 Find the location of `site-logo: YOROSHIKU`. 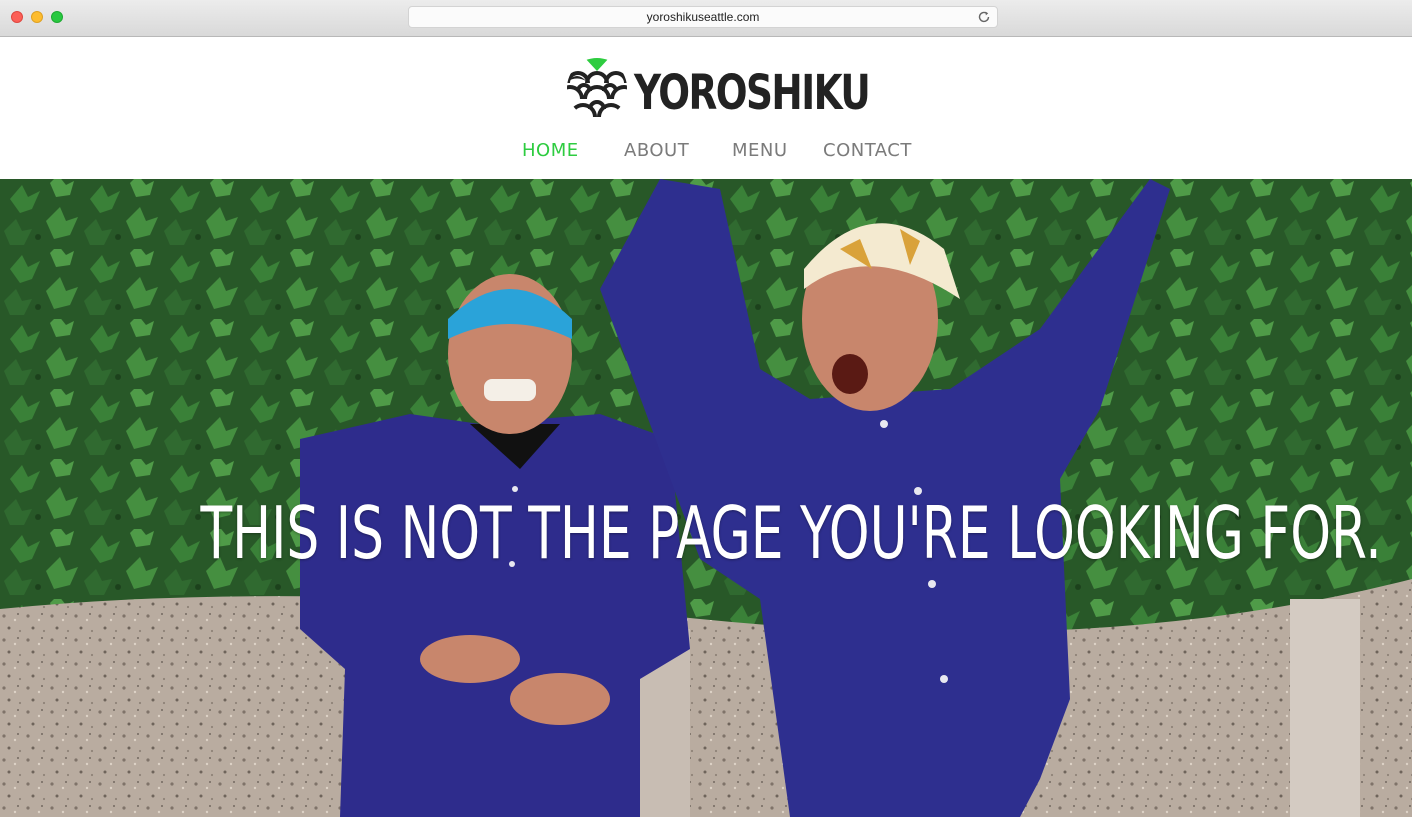

site-logo: YOROSHIKU is located at coordinates (721, 88).